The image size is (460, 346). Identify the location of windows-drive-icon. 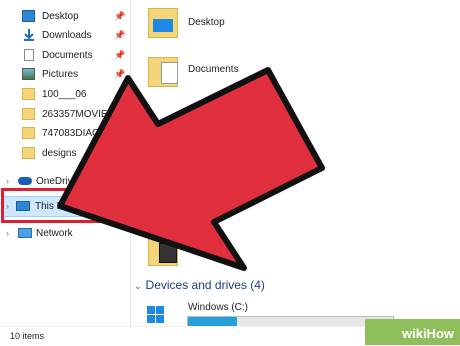
(156, 315).